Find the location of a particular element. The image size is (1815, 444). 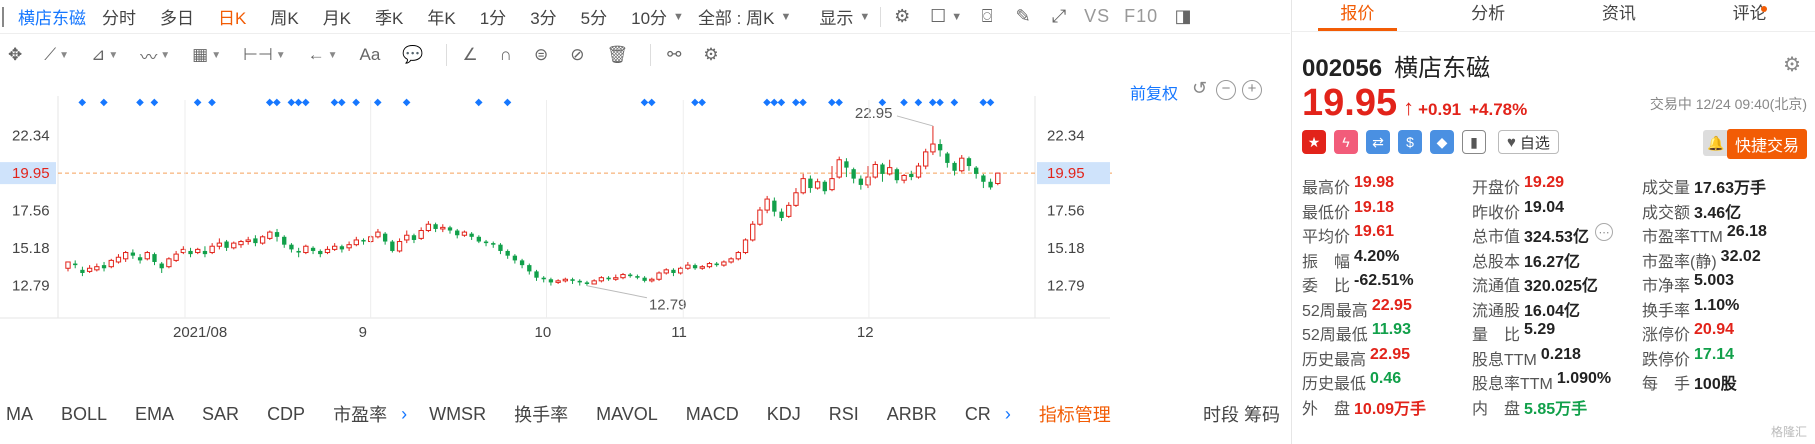

indicator-macd: MACD is located at coordinates (712, 414).